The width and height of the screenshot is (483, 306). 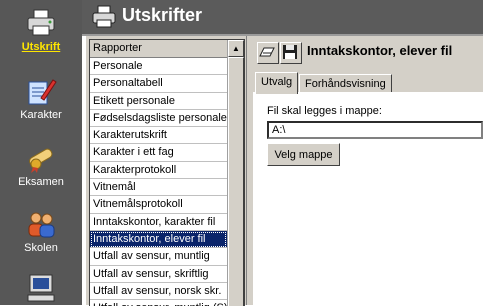 What do you see at coordinates (41, 160) in the screenshot?
I see `diploma-icon` at bounding box center [41, 160].